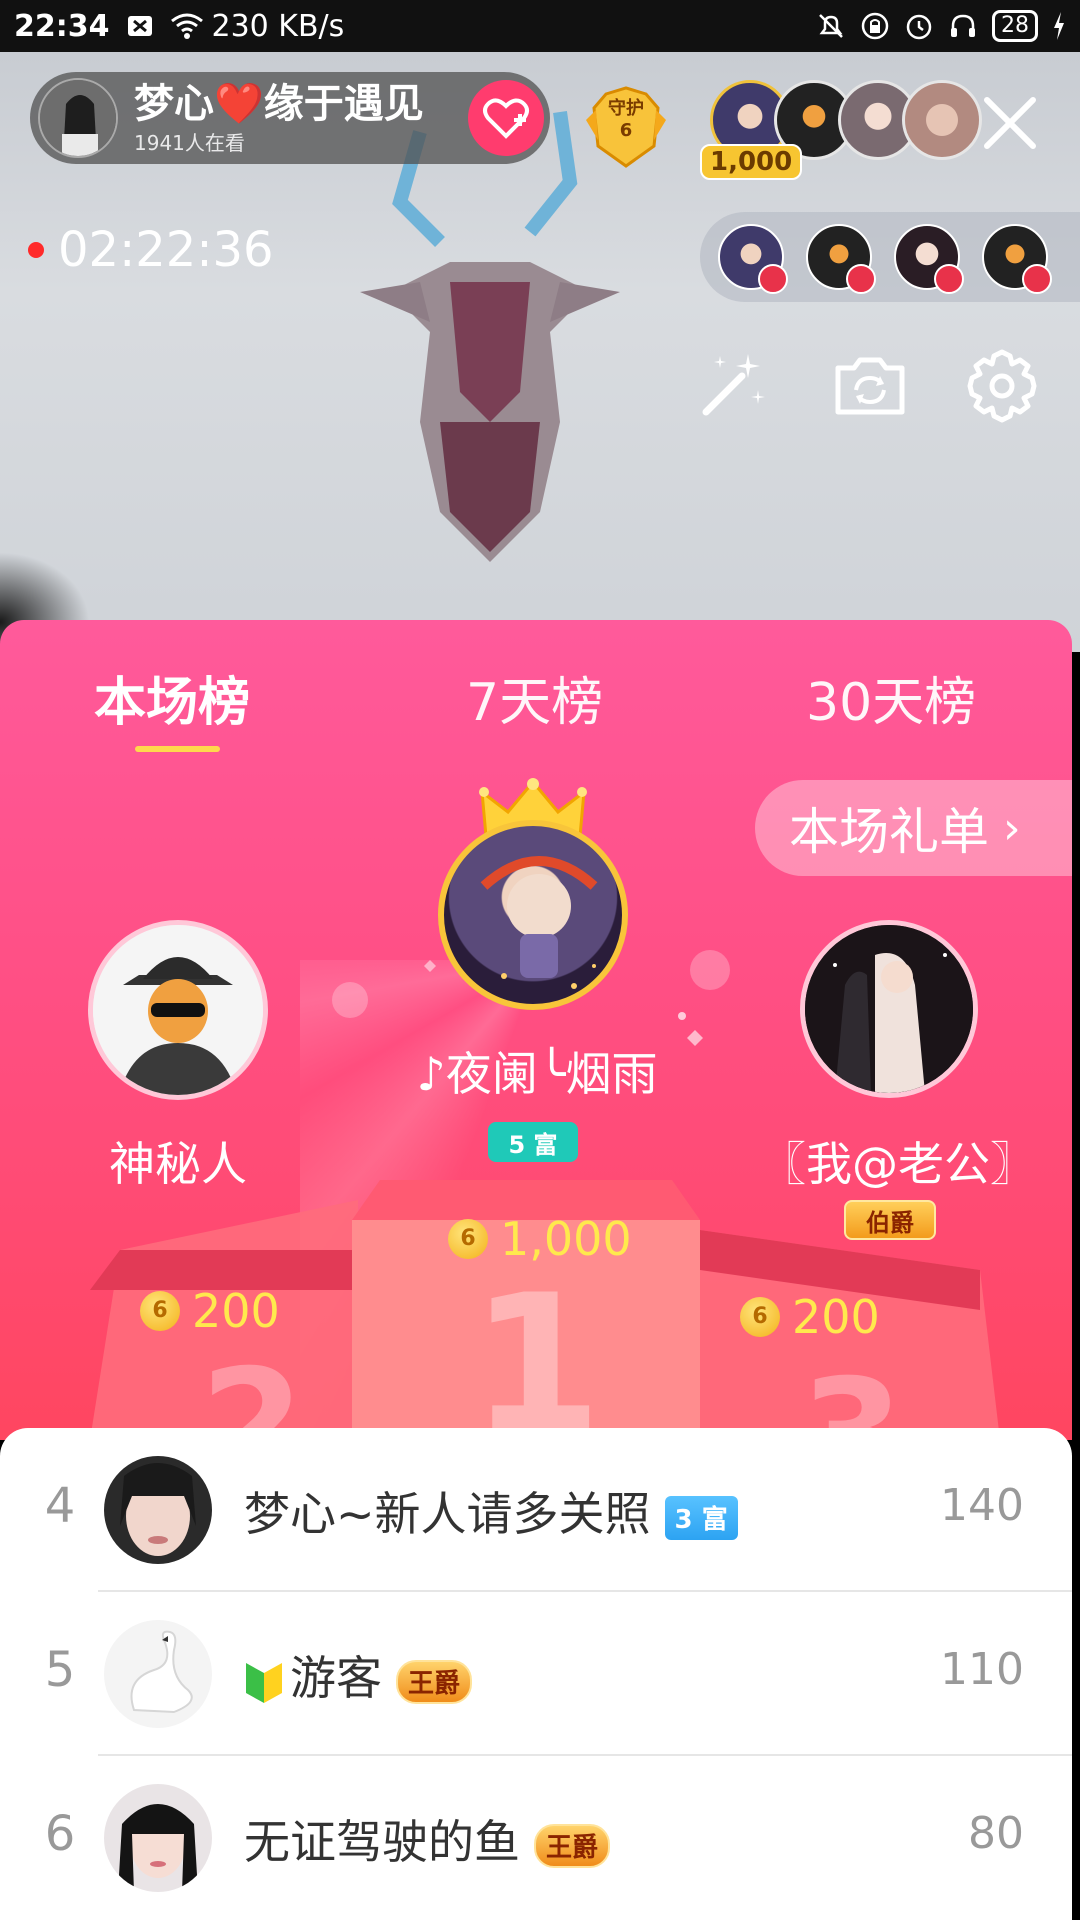  Describe the element at coordinates (177, 749) in the screenshot. I see `active-tab-indicator` at that location.